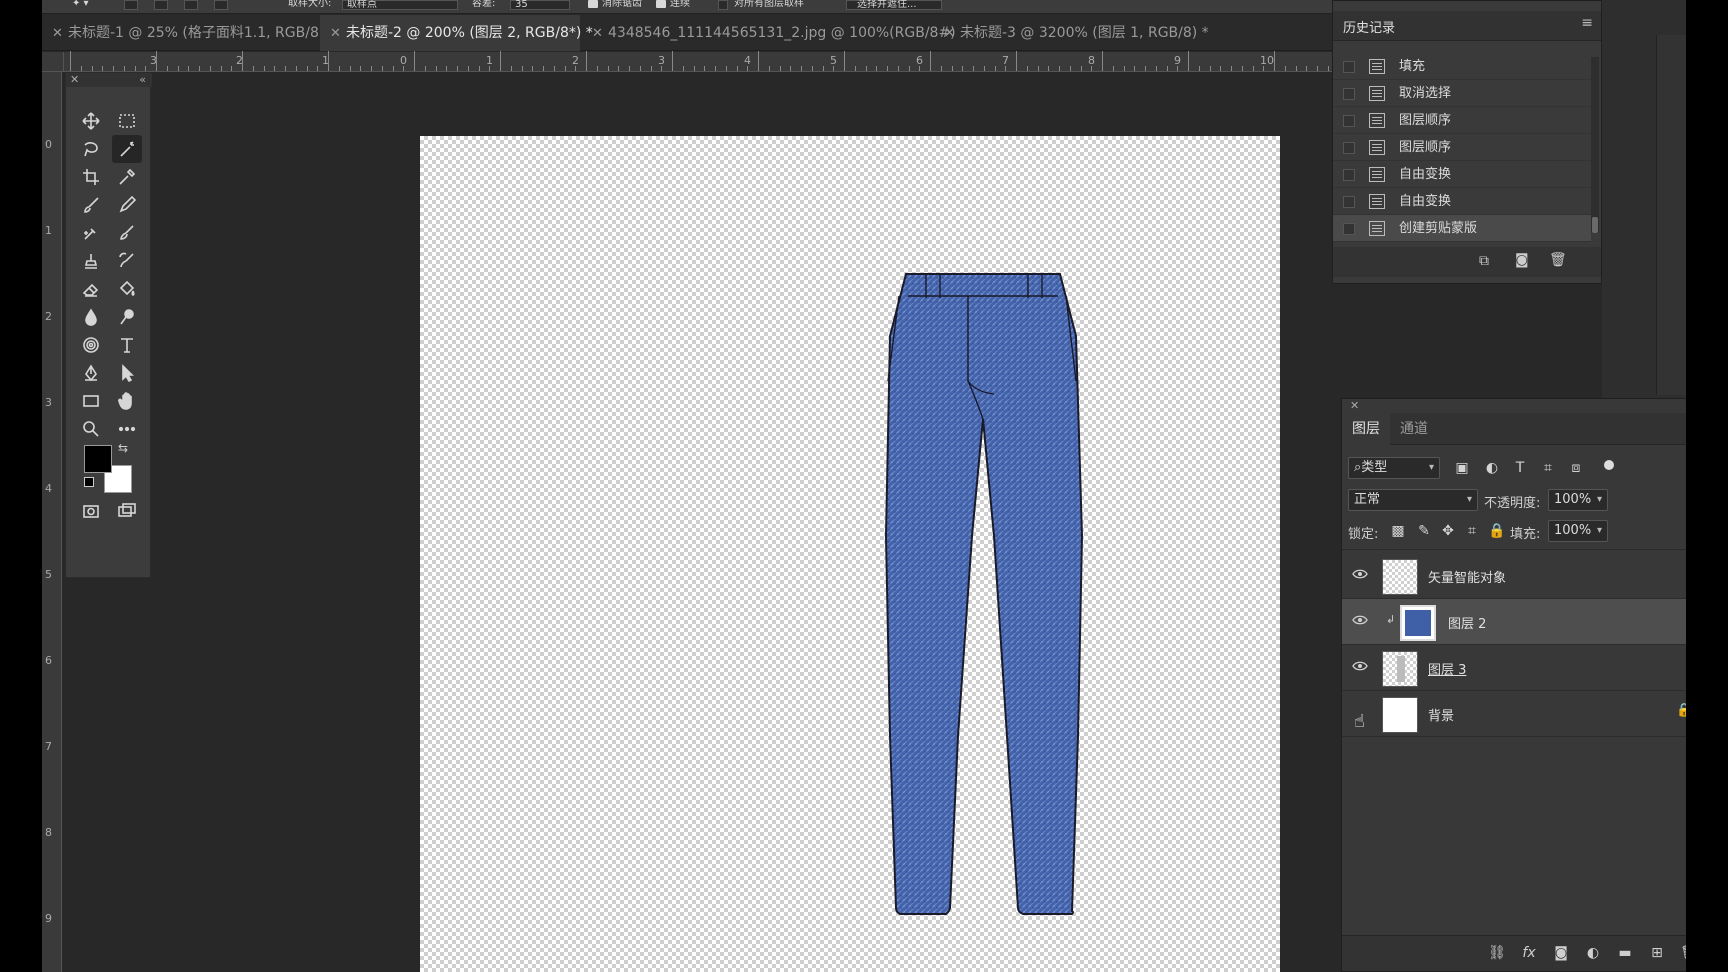 This screenshot has width=1728, height=972. I want to click on opacity-input: 100% ▾, so click(1578, 500).